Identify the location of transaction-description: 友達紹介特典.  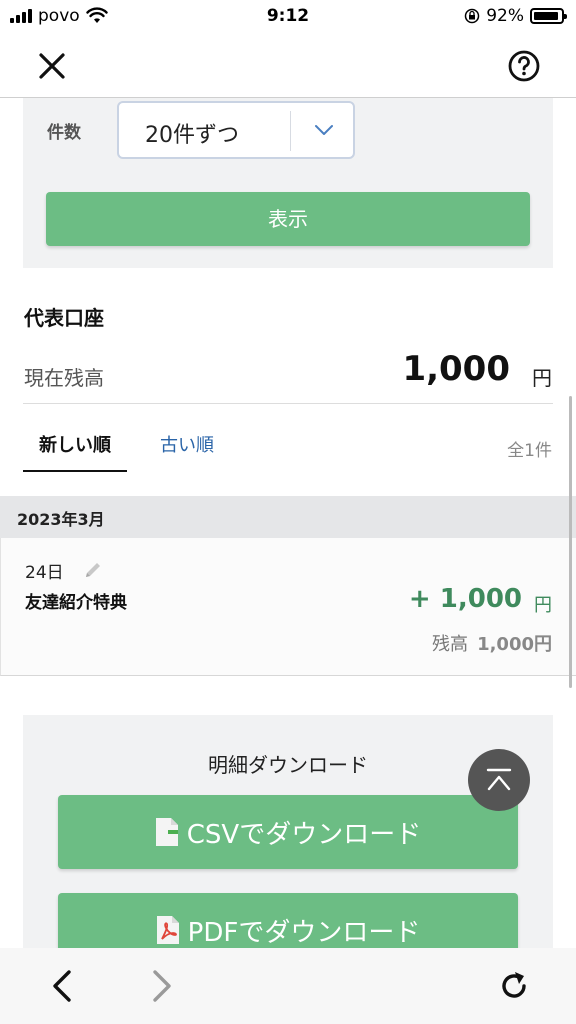
(76, 603).